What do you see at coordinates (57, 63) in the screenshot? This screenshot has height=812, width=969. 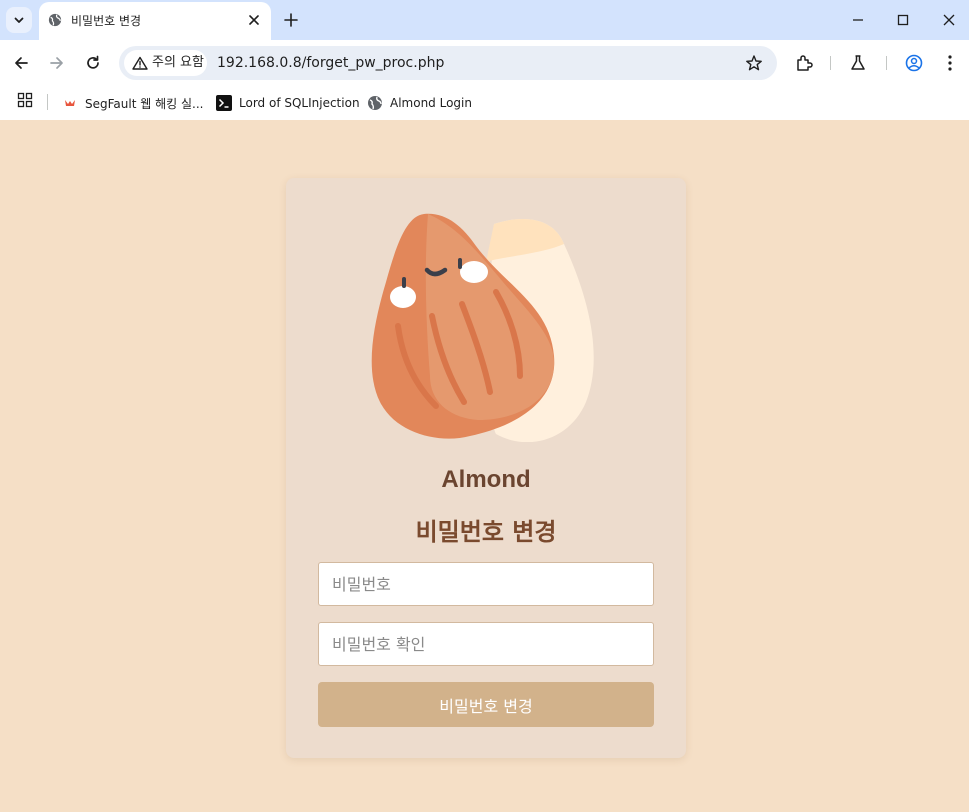 I see `forward-icon` at bounding box center [57, 63].